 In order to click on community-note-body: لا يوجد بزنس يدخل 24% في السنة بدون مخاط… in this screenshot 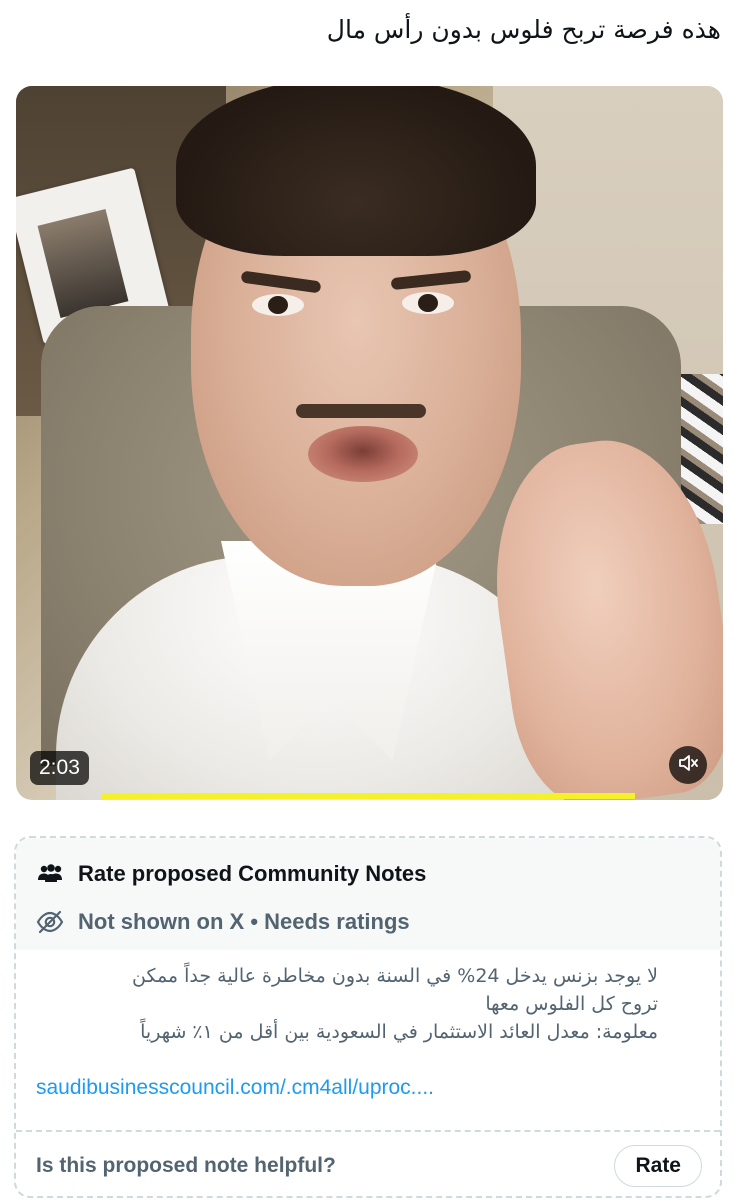, I will do `click(368, 1025)`.